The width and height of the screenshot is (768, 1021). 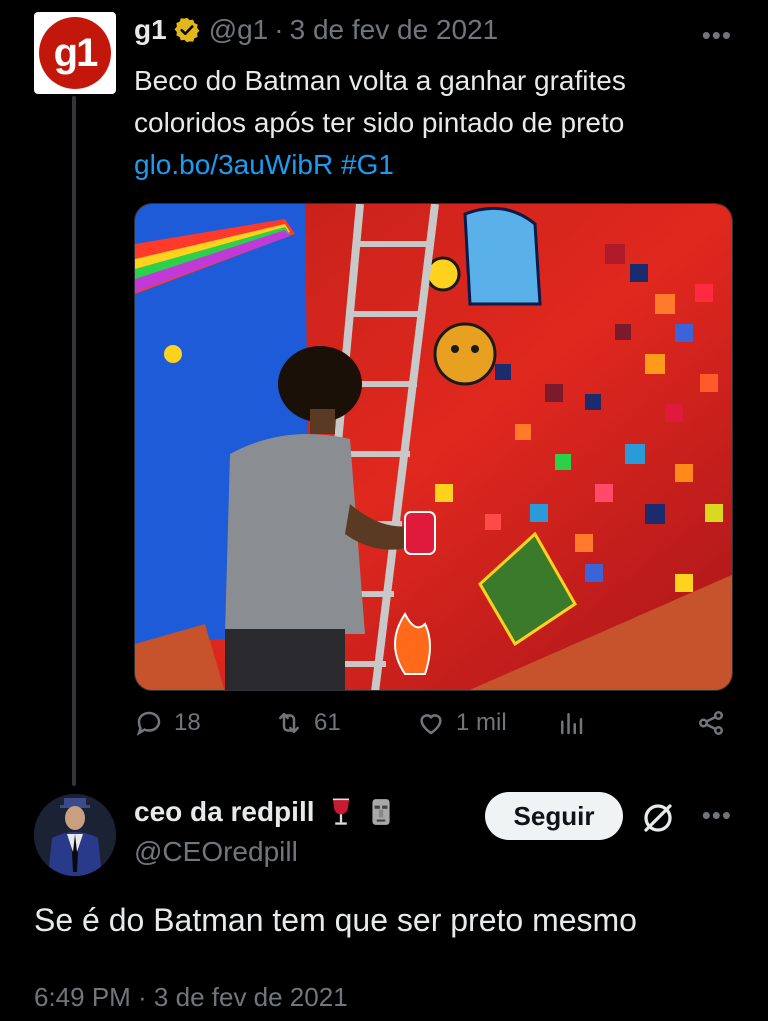 I want to click on retweet-count: 61, so click(x=327, y=722).